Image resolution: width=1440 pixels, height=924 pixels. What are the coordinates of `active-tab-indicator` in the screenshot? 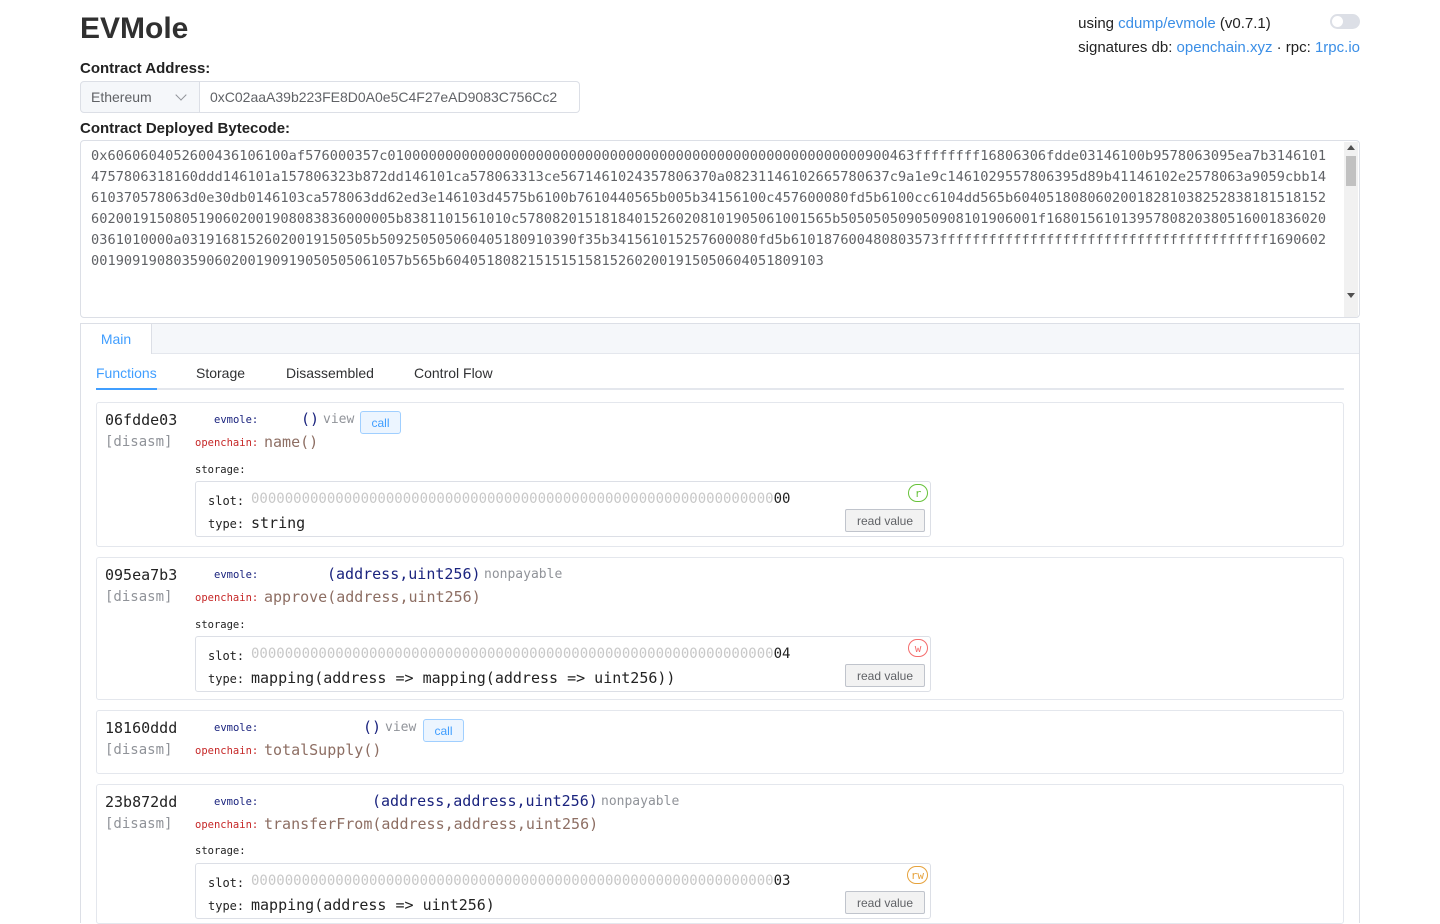 It's located at (126, 389).